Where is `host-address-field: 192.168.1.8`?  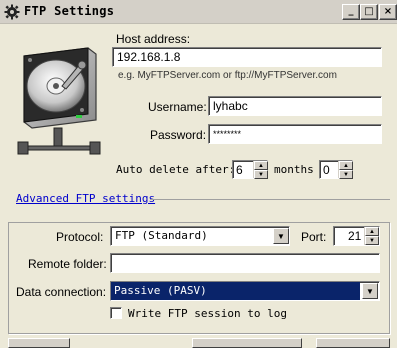 host-address-field: 192.168.1.8 is located at coordinates (247, 57).